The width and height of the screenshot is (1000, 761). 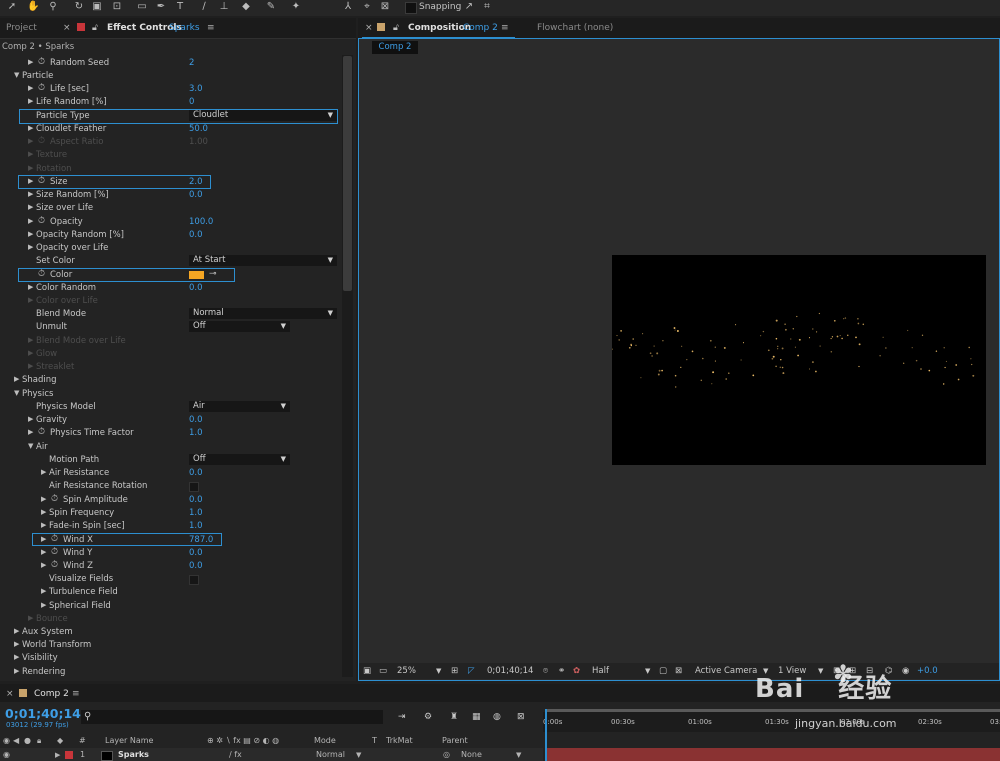 What do you see at coordinates (170, 553) in the screenshot?
I see `property-row-wind-y: ▶ ⏱ Wind Y 0.0` at bounding box center [170, 553].